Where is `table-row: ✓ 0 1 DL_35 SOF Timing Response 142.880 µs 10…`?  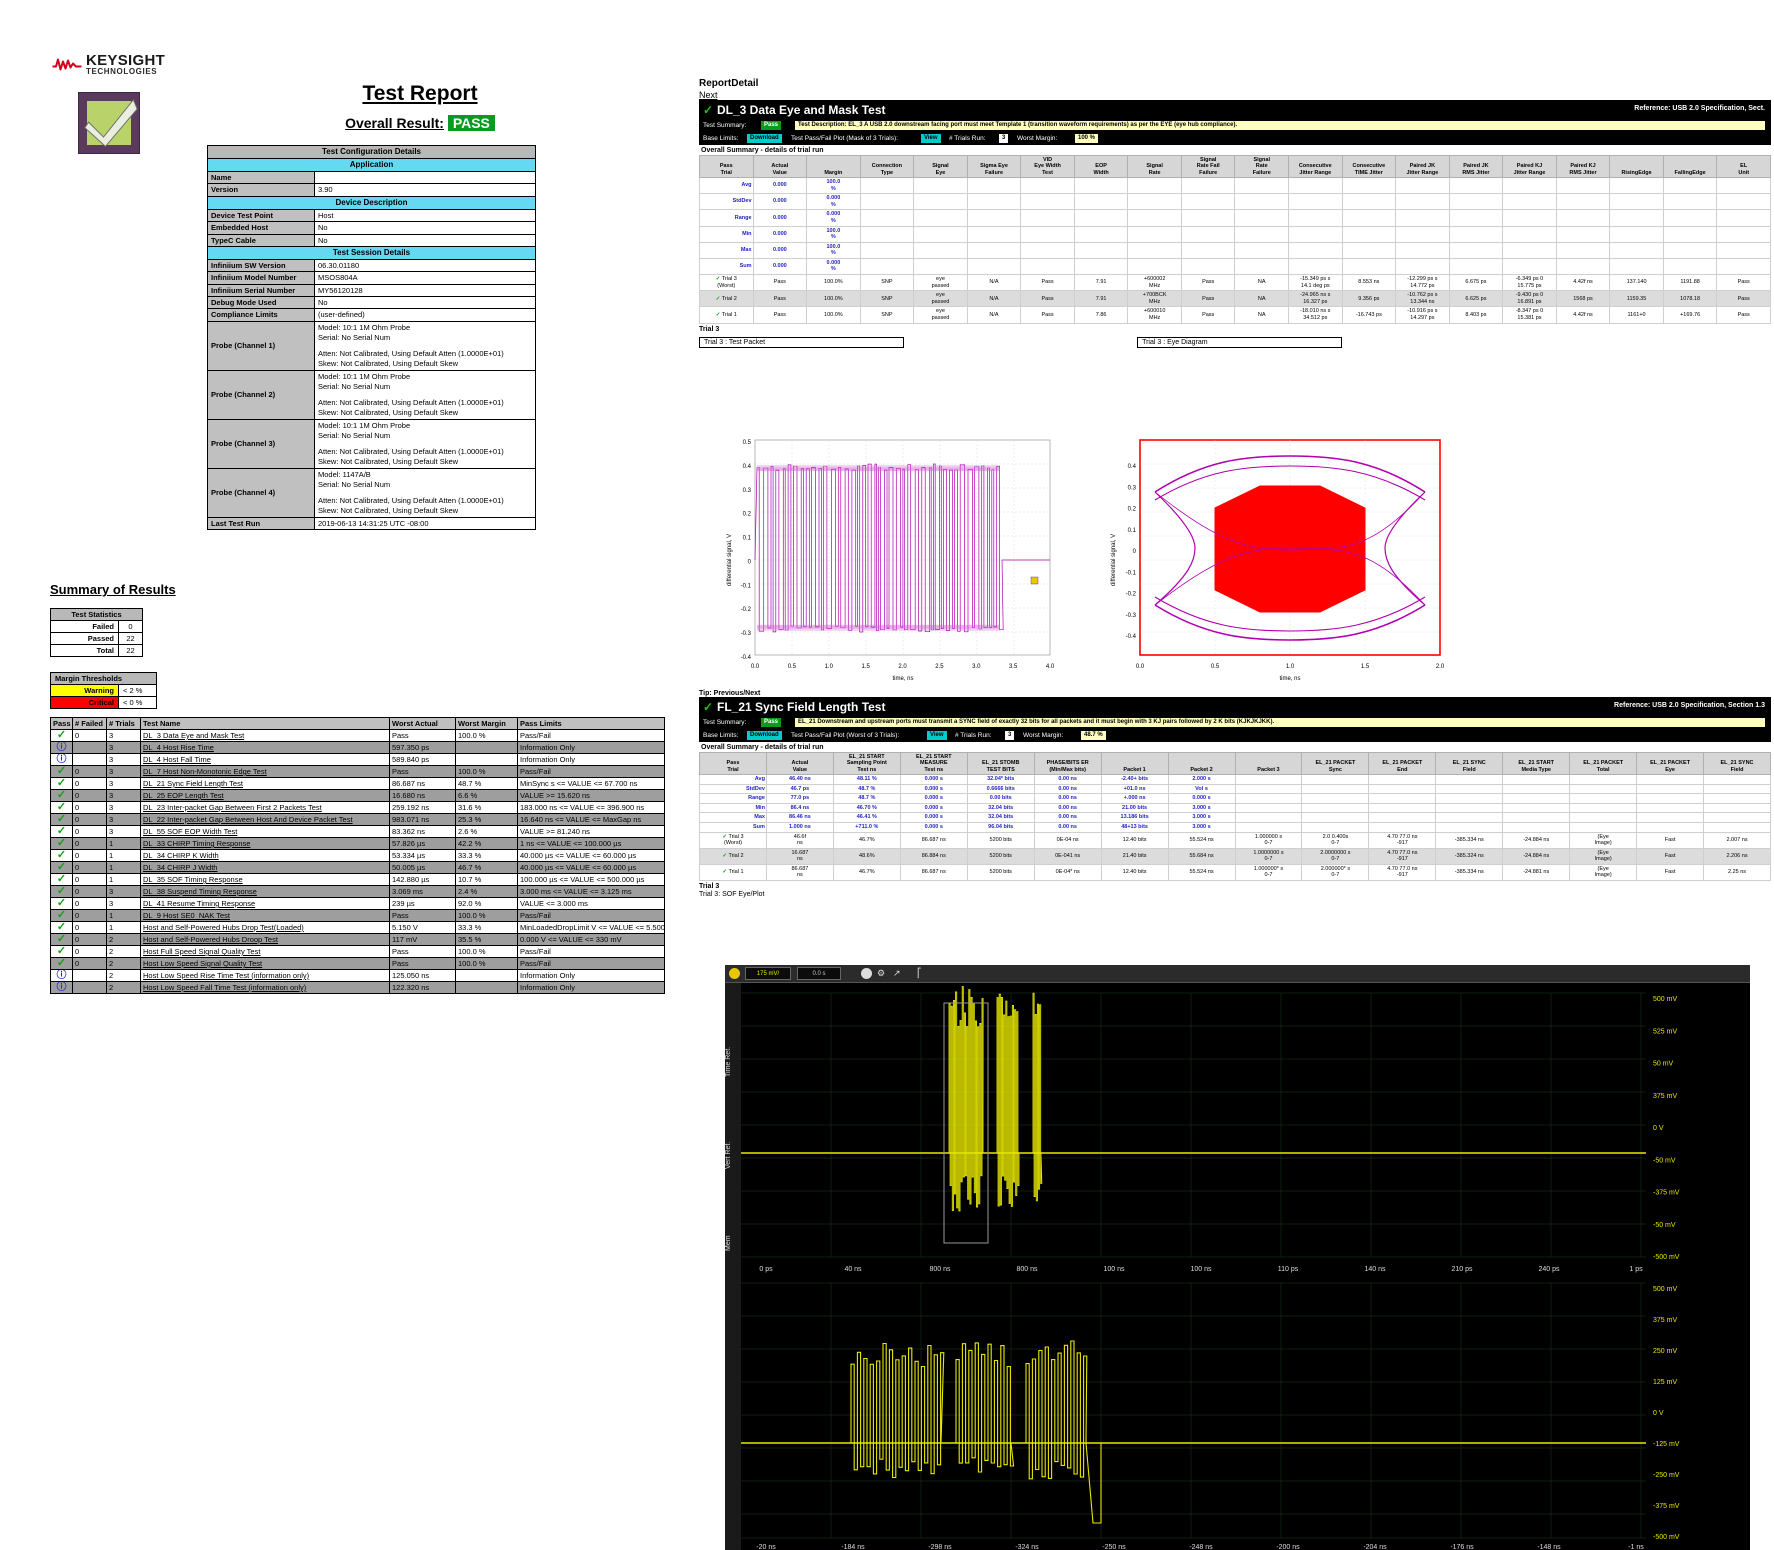 table-row: ✓ 0 1 DL_35 SOF Timing Response 142.880 µs 10… is located at coordinates (357, 879).